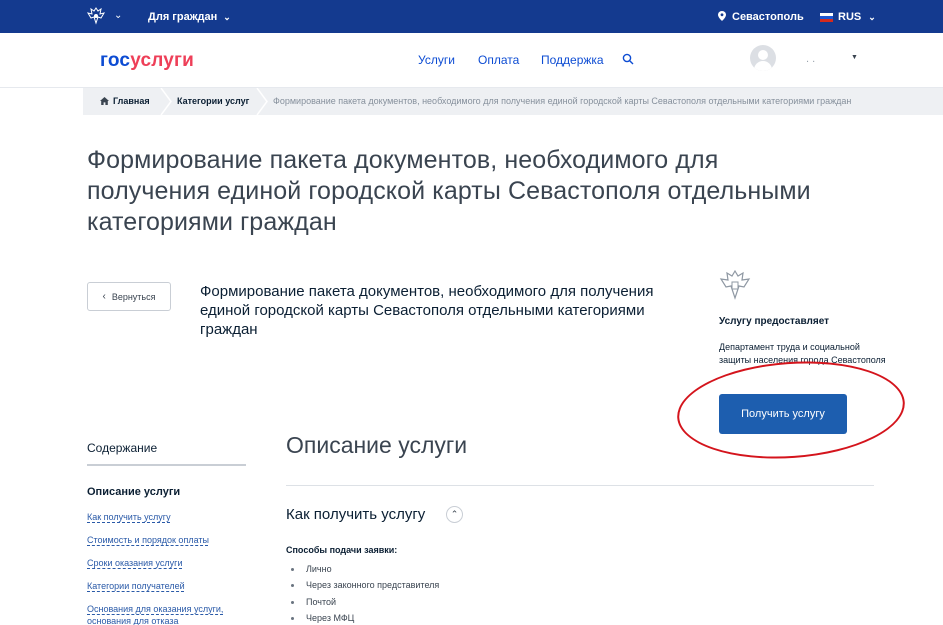  What do you see at coordinates (330, 618) in the screenshot?
I see `method-item: Через МФЦ` at bounding box center [330, 618].